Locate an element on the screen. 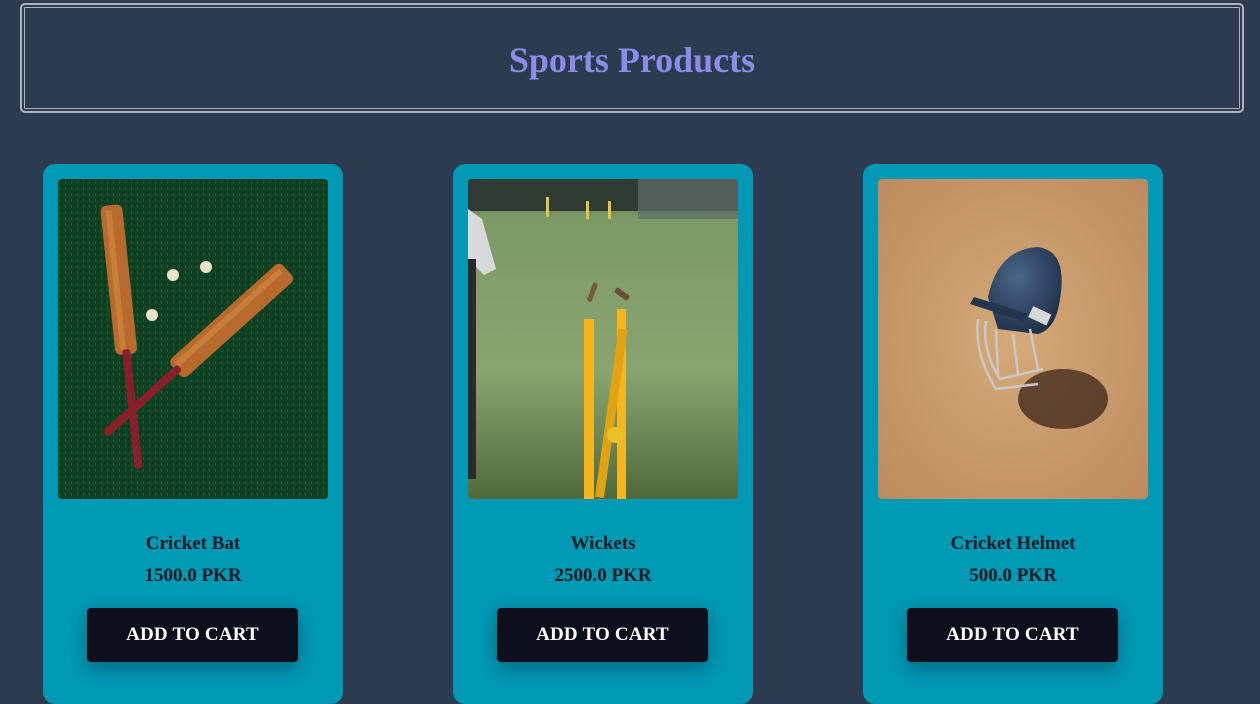  product-image-cricket-bat is located at coordinates (193, 339).